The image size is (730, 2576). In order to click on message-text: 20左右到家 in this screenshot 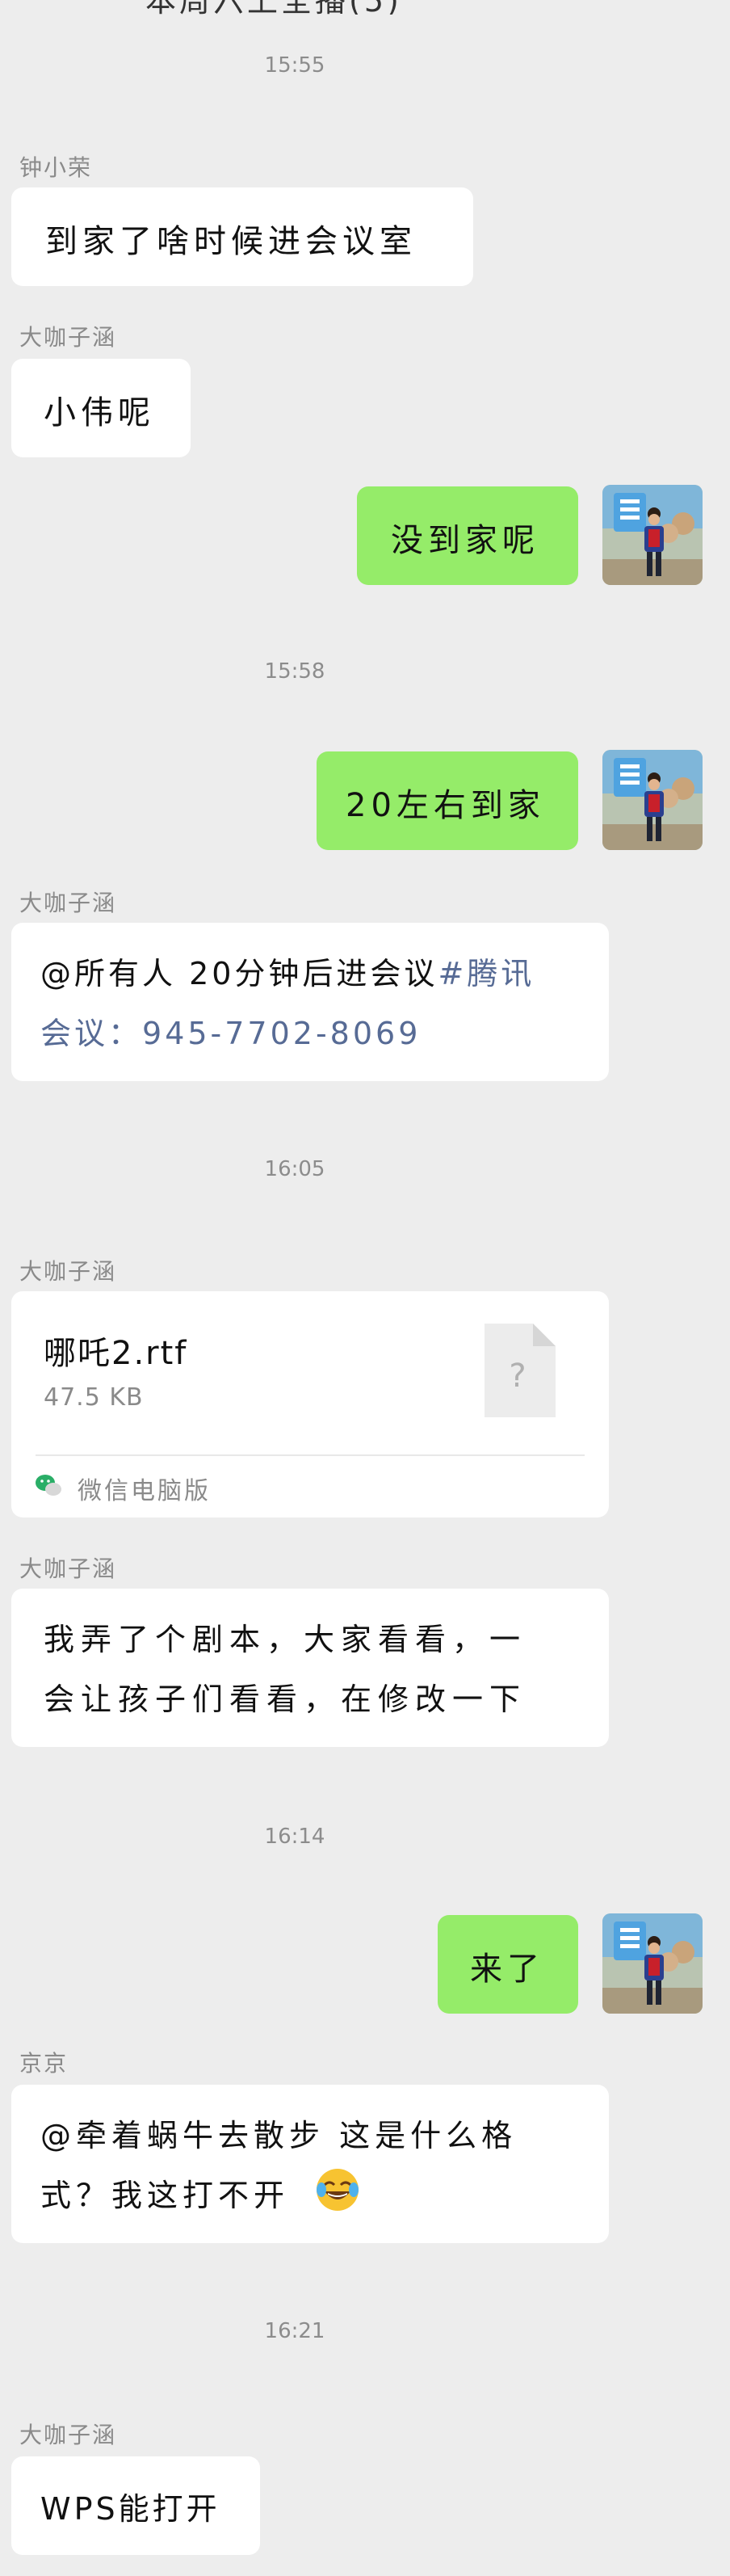, I will do `click(445, 805)`.